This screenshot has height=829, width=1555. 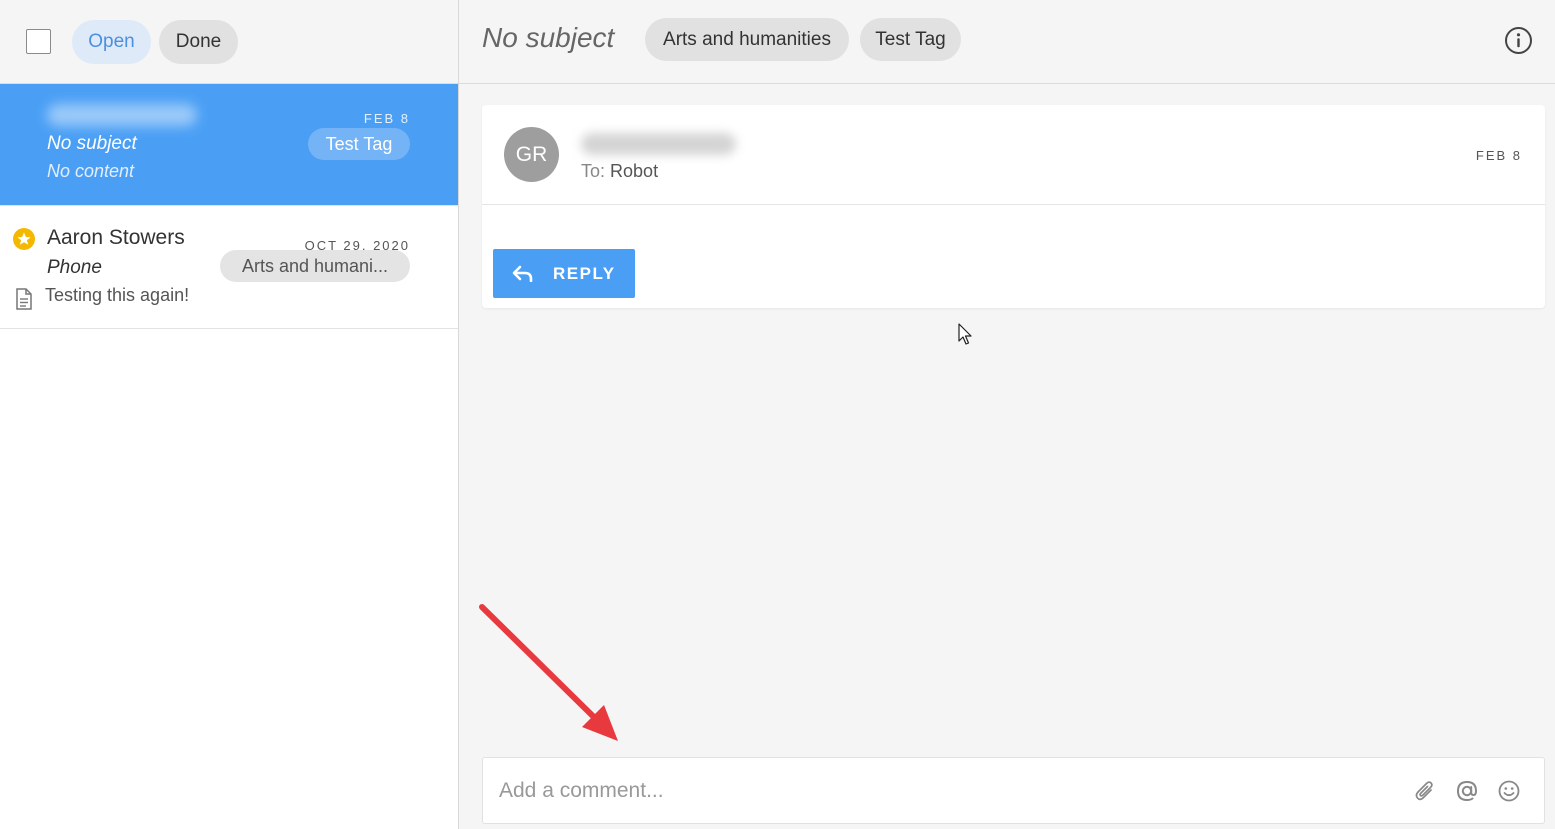 I want to click on document-icon, so click(x=24, y=301).